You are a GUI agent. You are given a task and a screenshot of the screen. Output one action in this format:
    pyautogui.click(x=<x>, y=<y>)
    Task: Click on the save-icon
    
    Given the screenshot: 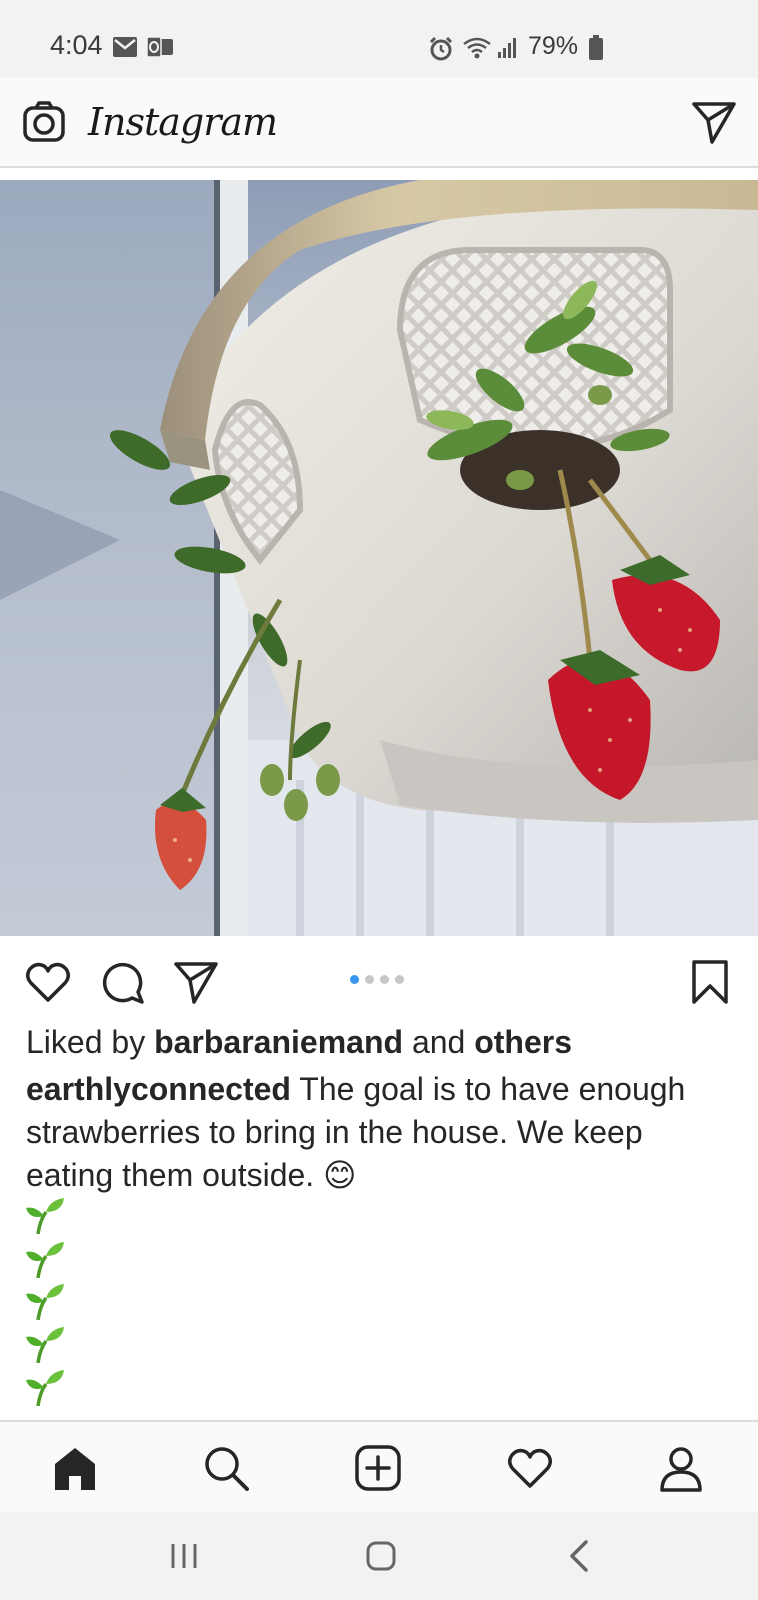 What is the action you would take?
    pyautogui.click(x=710, y=982)
    